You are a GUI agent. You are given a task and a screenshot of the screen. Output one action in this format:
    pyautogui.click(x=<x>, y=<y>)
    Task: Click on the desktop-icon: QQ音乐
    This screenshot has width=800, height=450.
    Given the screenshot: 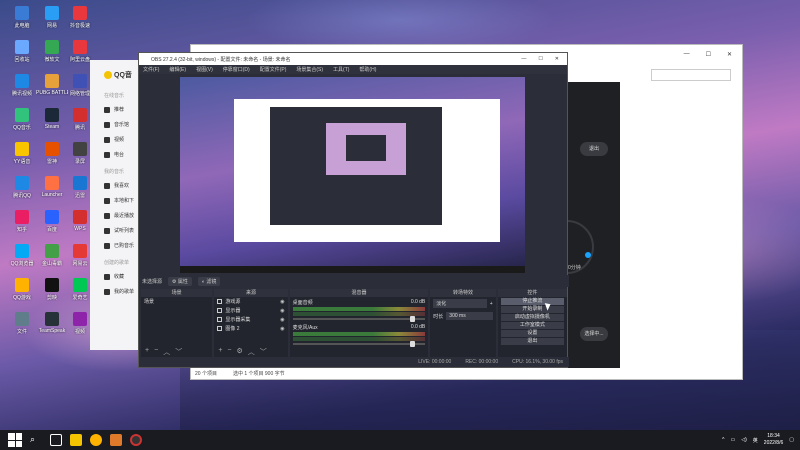 What is the action you would take?
    pyautogui.click(x=22, y=119)
    